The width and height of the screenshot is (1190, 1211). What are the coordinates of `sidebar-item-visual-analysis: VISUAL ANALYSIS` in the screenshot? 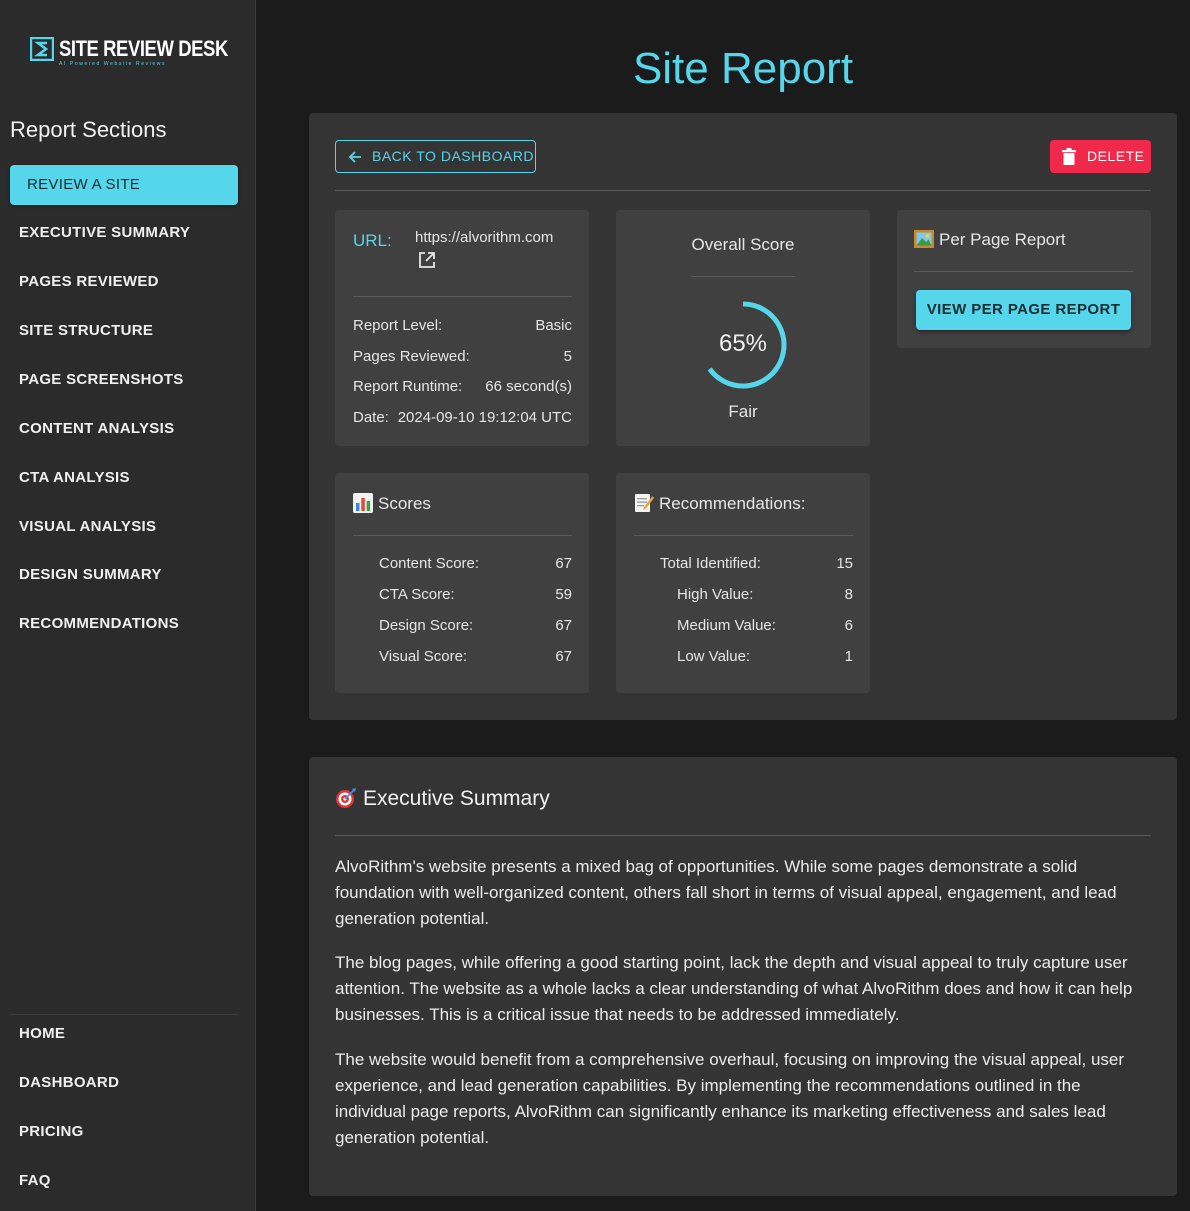 It's located at (124, 527).